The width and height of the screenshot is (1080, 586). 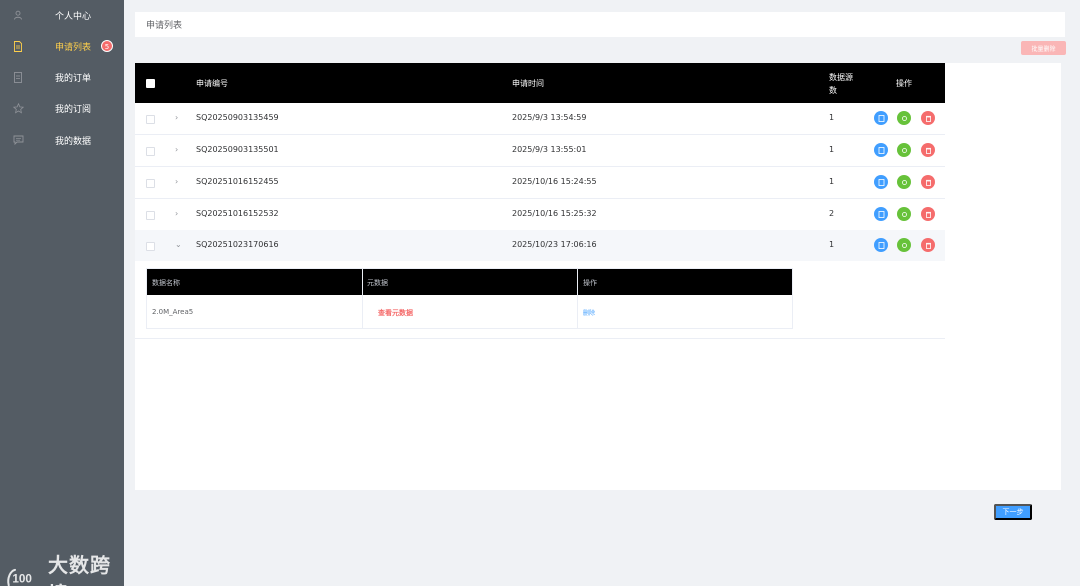 I want to click on star-icon, so click(x=18, y=108).